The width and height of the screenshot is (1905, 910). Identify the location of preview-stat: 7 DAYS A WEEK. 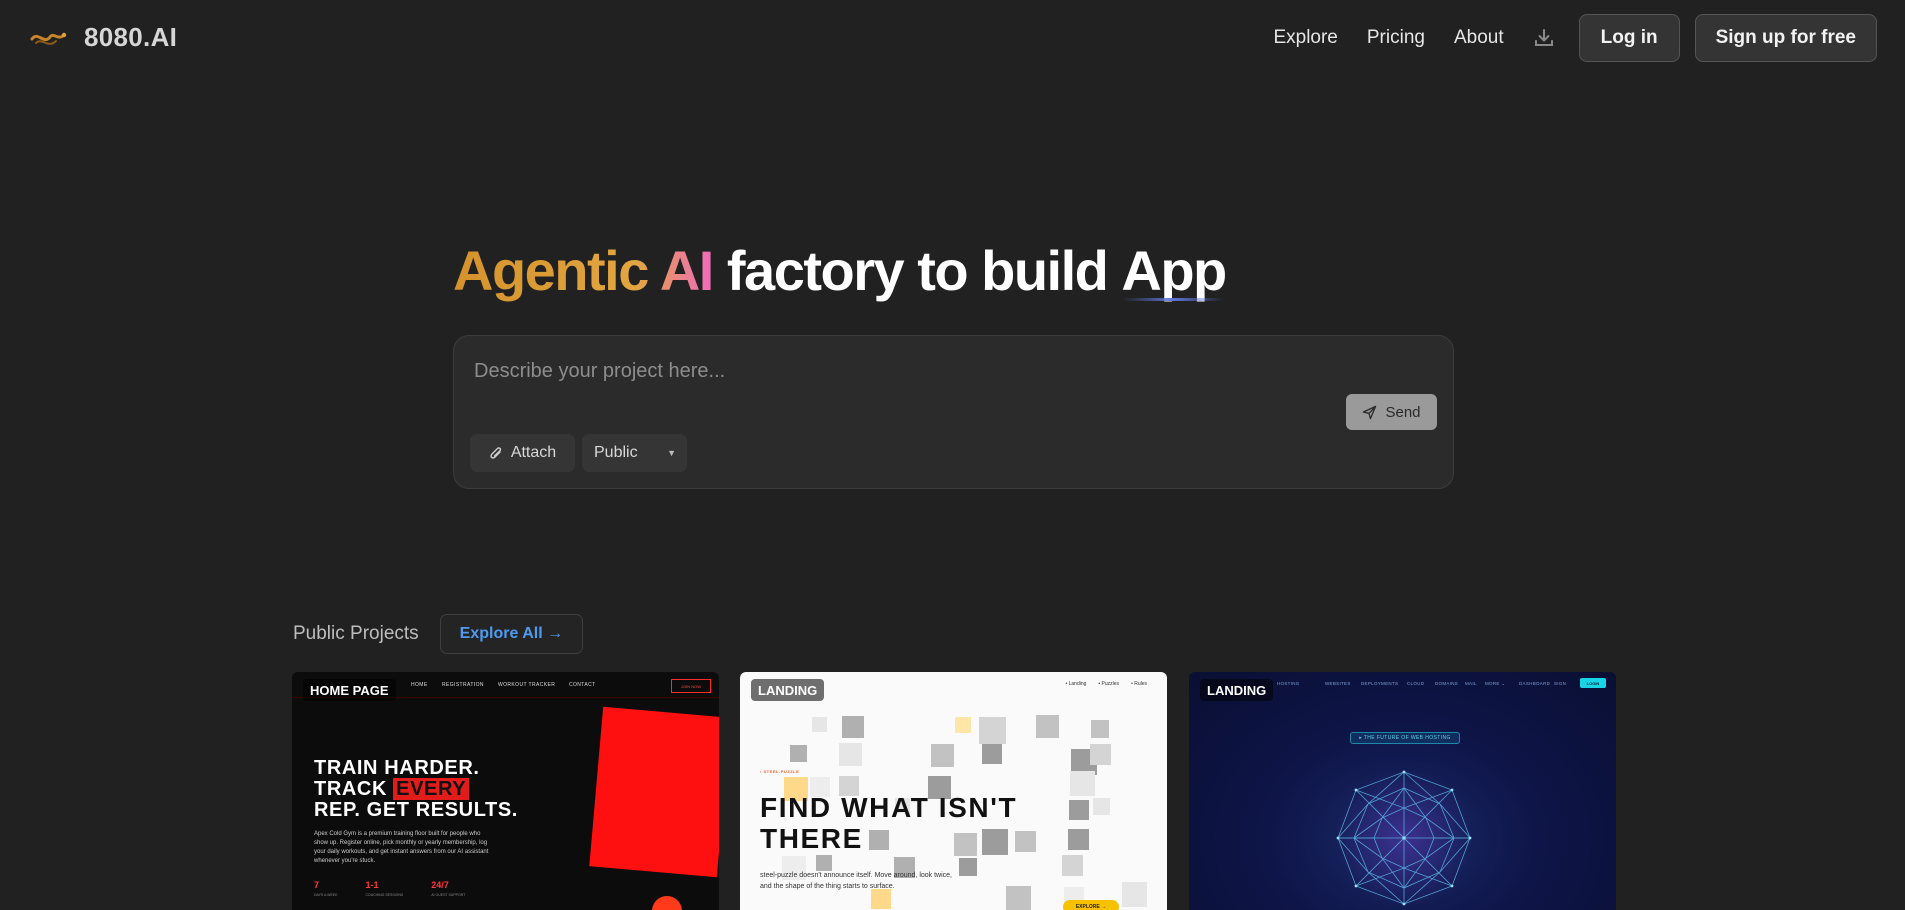
(325, 890).